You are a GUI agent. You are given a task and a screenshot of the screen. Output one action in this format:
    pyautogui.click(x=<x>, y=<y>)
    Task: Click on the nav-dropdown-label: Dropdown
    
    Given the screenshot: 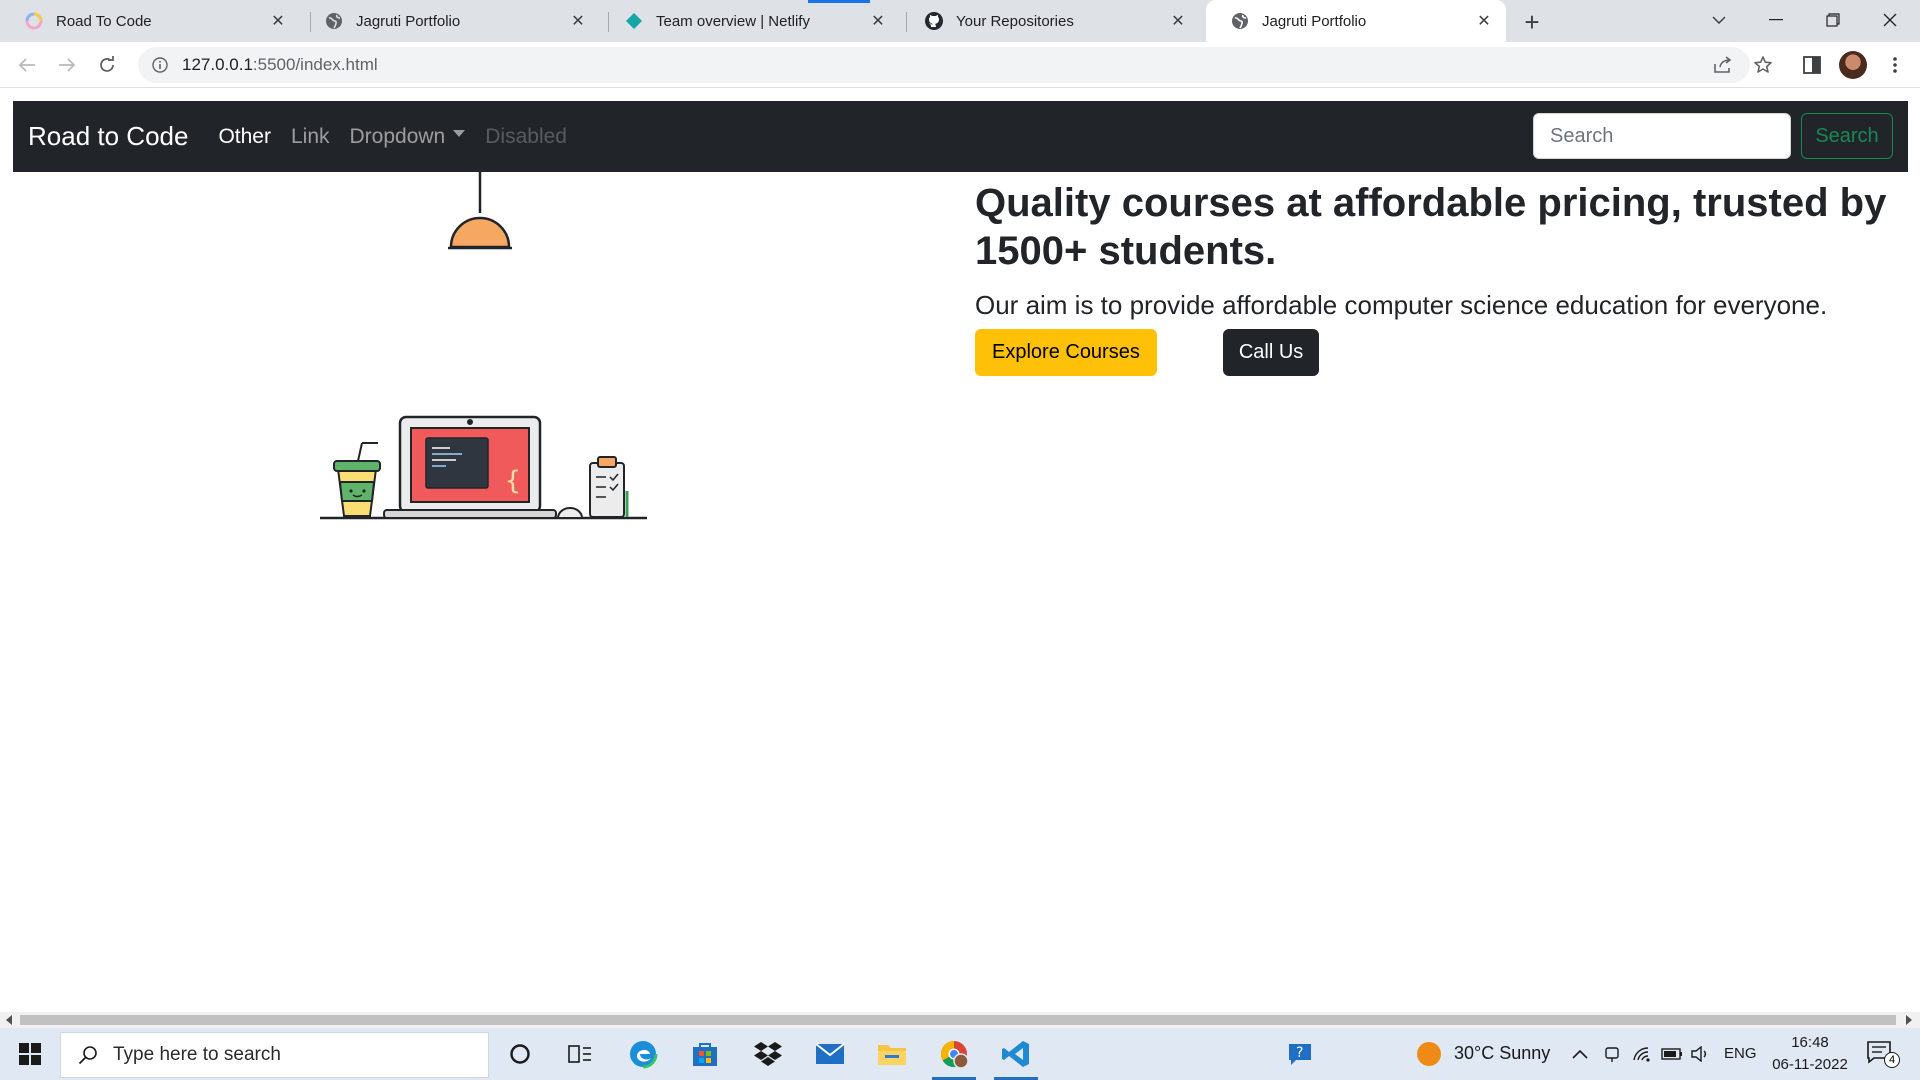 What is the action you would take?
    pyautogui.click(x=397, y=136)
    